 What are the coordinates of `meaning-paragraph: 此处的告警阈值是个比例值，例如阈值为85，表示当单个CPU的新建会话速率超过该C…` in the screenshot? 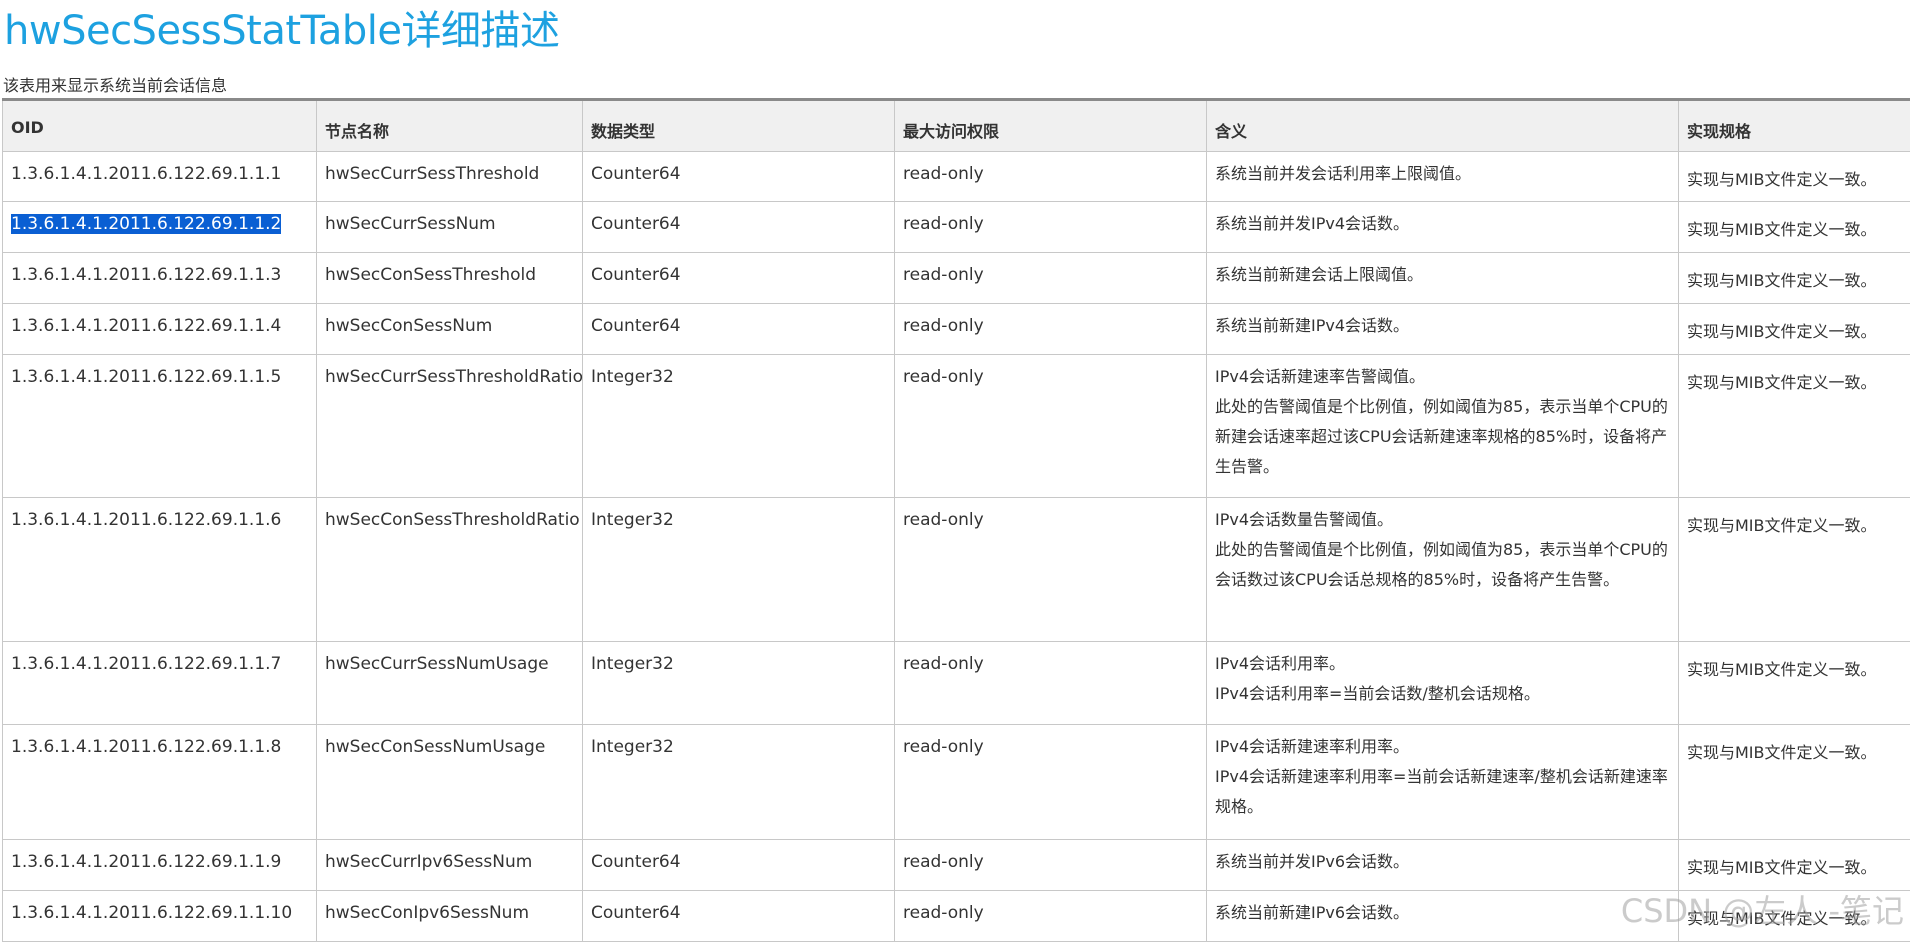 It's located at (1442, 437).